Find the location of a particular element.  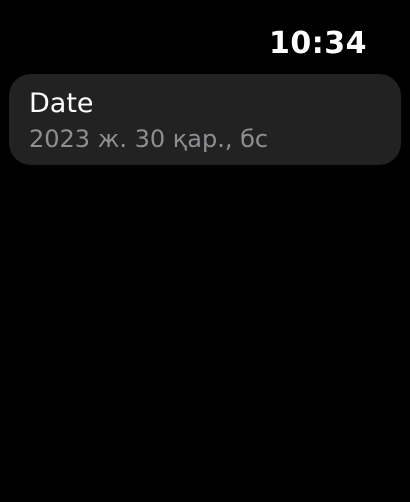

date-row-title: Date is located at coordinates (61, 103).